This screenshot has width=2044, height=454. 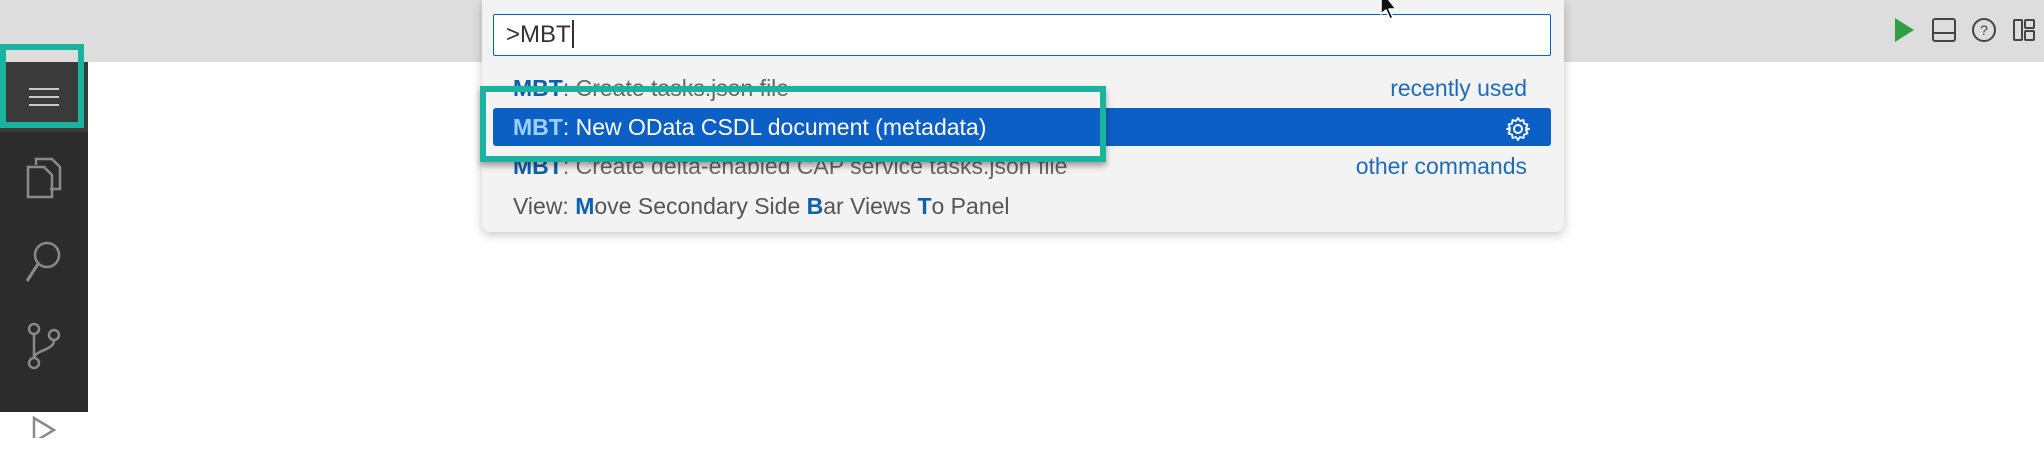 I want to click on run-debug-icon, so click(x=44, y=418).